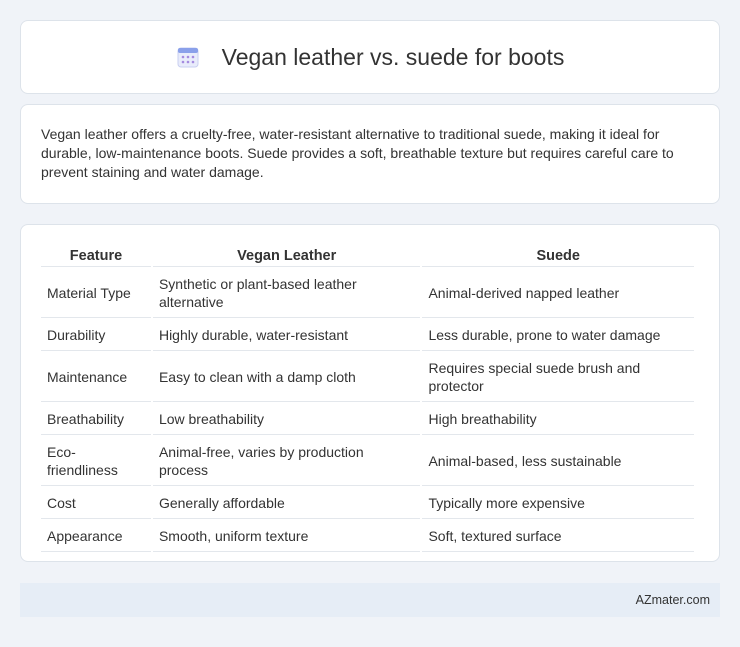  What do you see at coordinates (558, 503) in the screenshot?
I see `row-suede: Typically more expensive` at bounding box center [558, 503].